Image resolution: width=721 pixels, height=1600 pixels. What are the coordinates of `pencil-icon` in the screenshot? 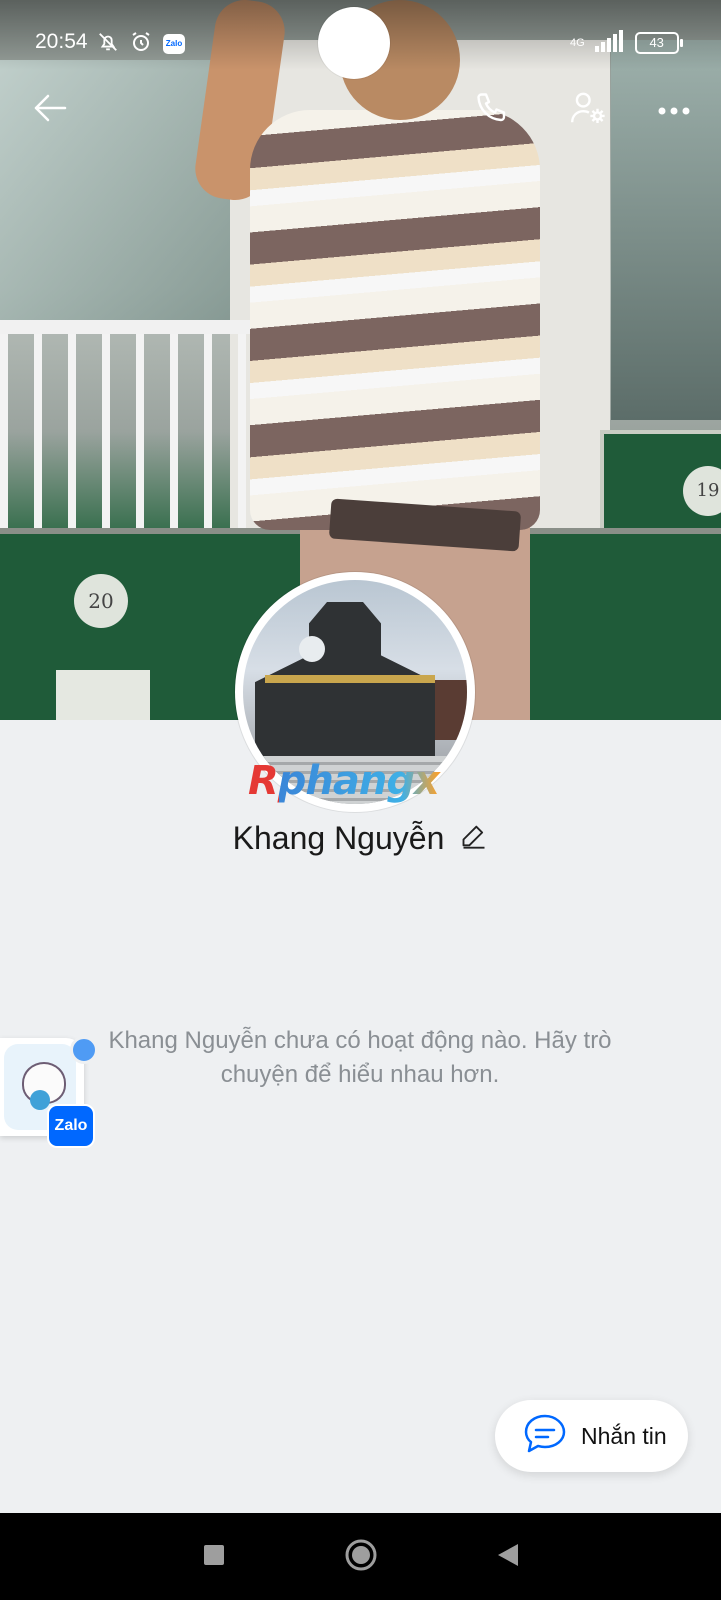 It's located at (474, 838).